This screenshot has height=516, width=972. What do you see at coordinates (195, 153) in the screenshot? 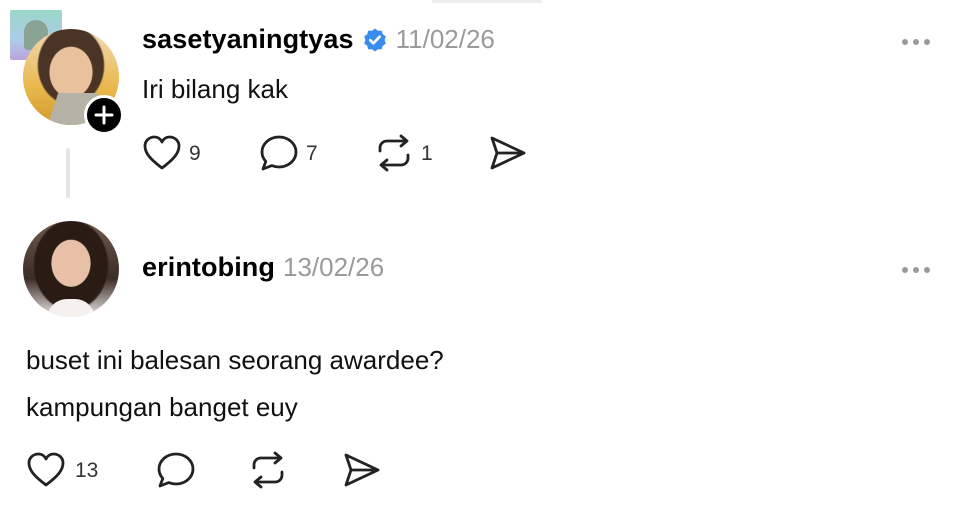
I see `like-count: 9` at bounding box center [195, 153].